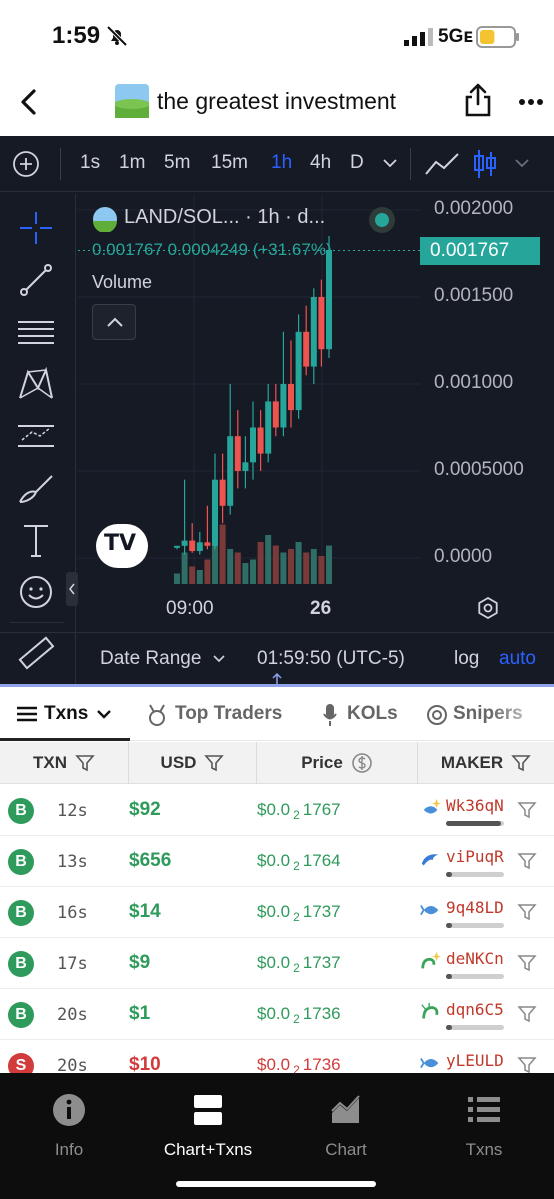 Image resolution: width=554 pixels, height=1199 pixels. Describe the element at coordinates (346, 1149) in the screenshot. I see `nav-chart-label: Chart` at that location.